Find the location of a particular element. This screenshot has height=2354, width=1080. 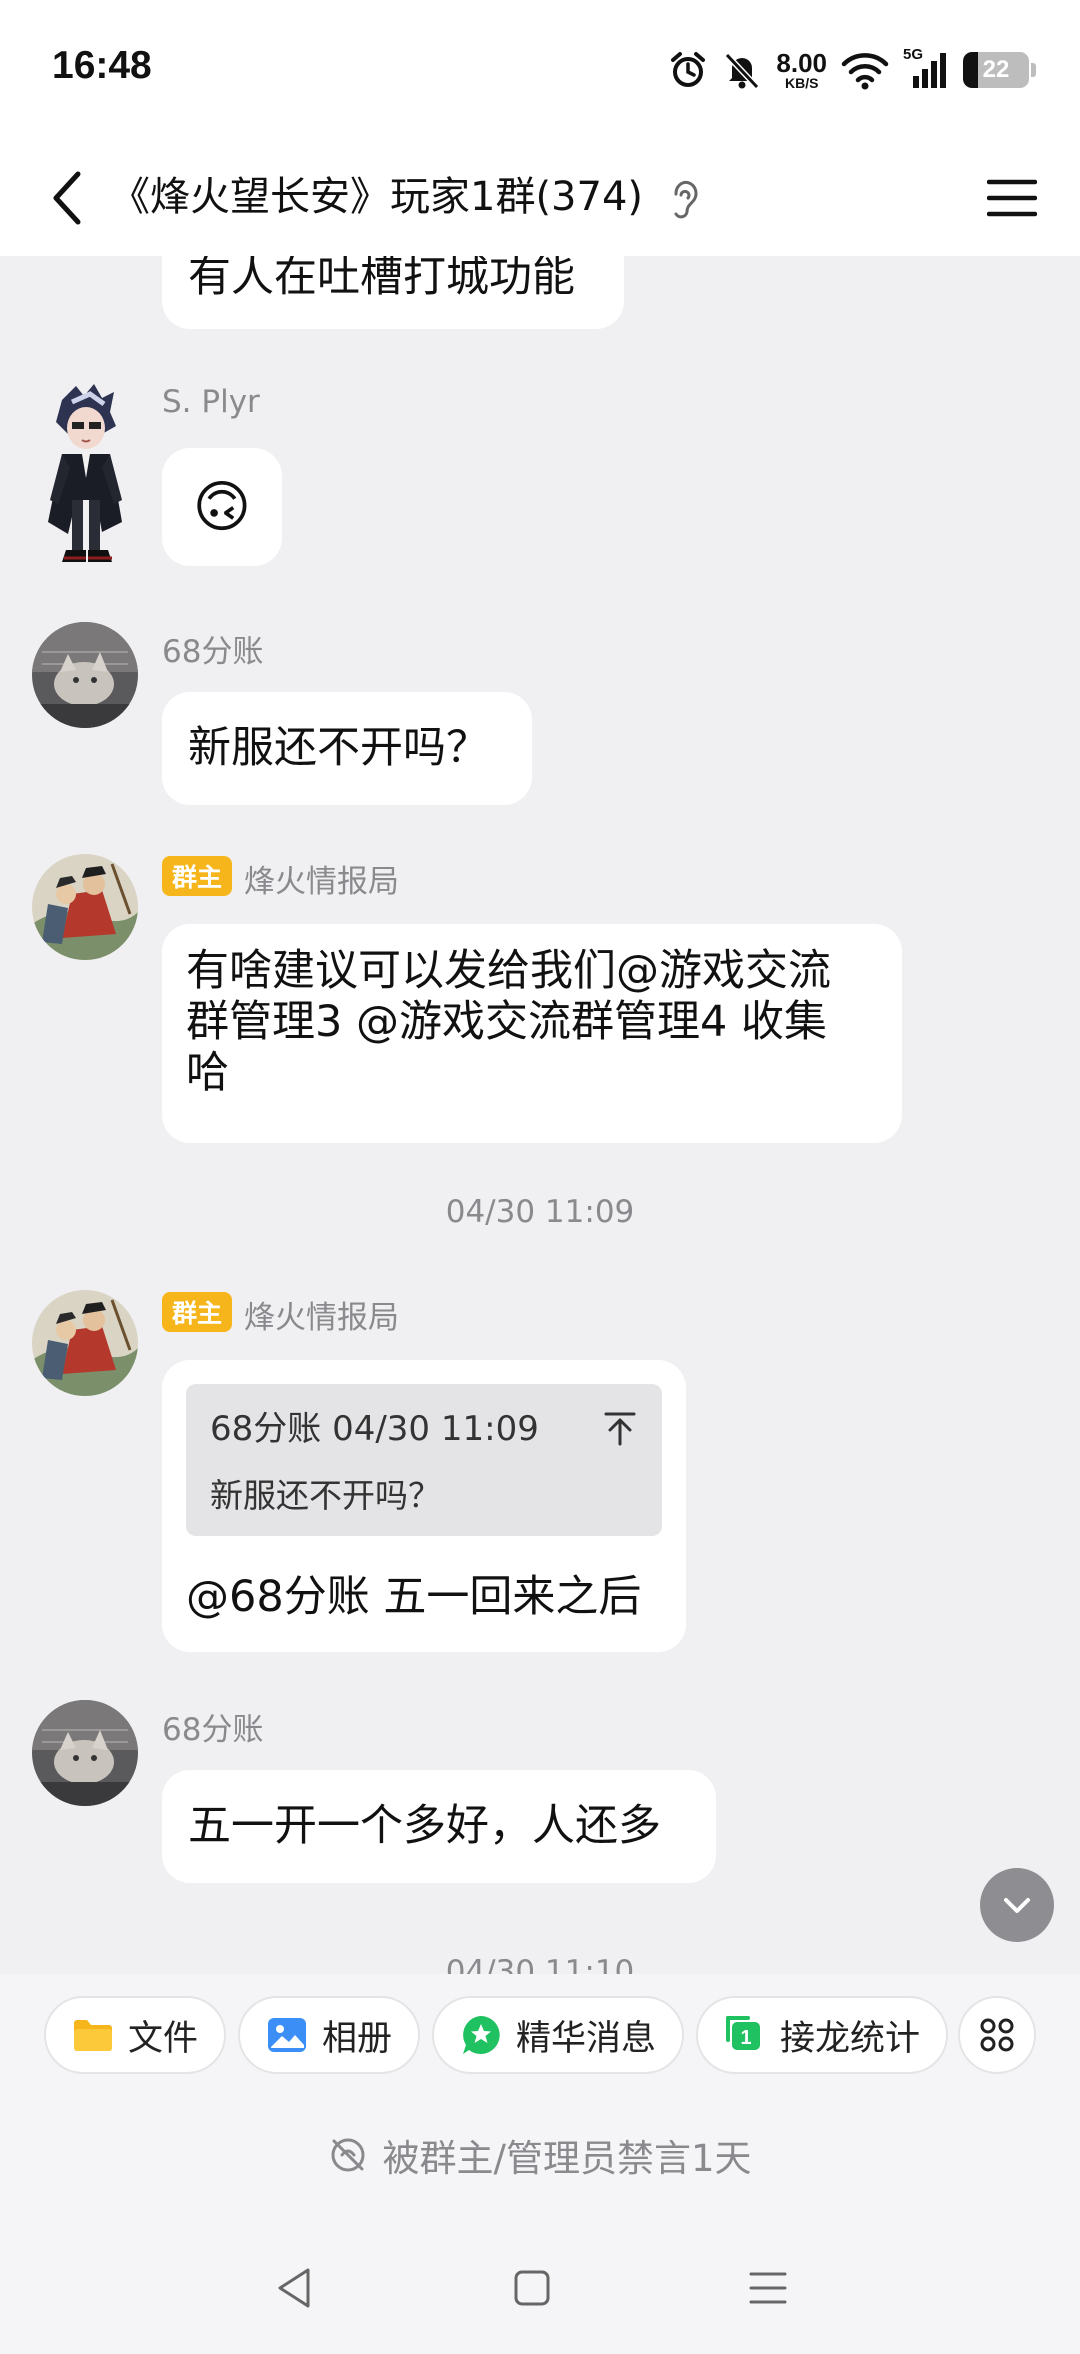

wifi-icon is located at coordinates (865, 71).